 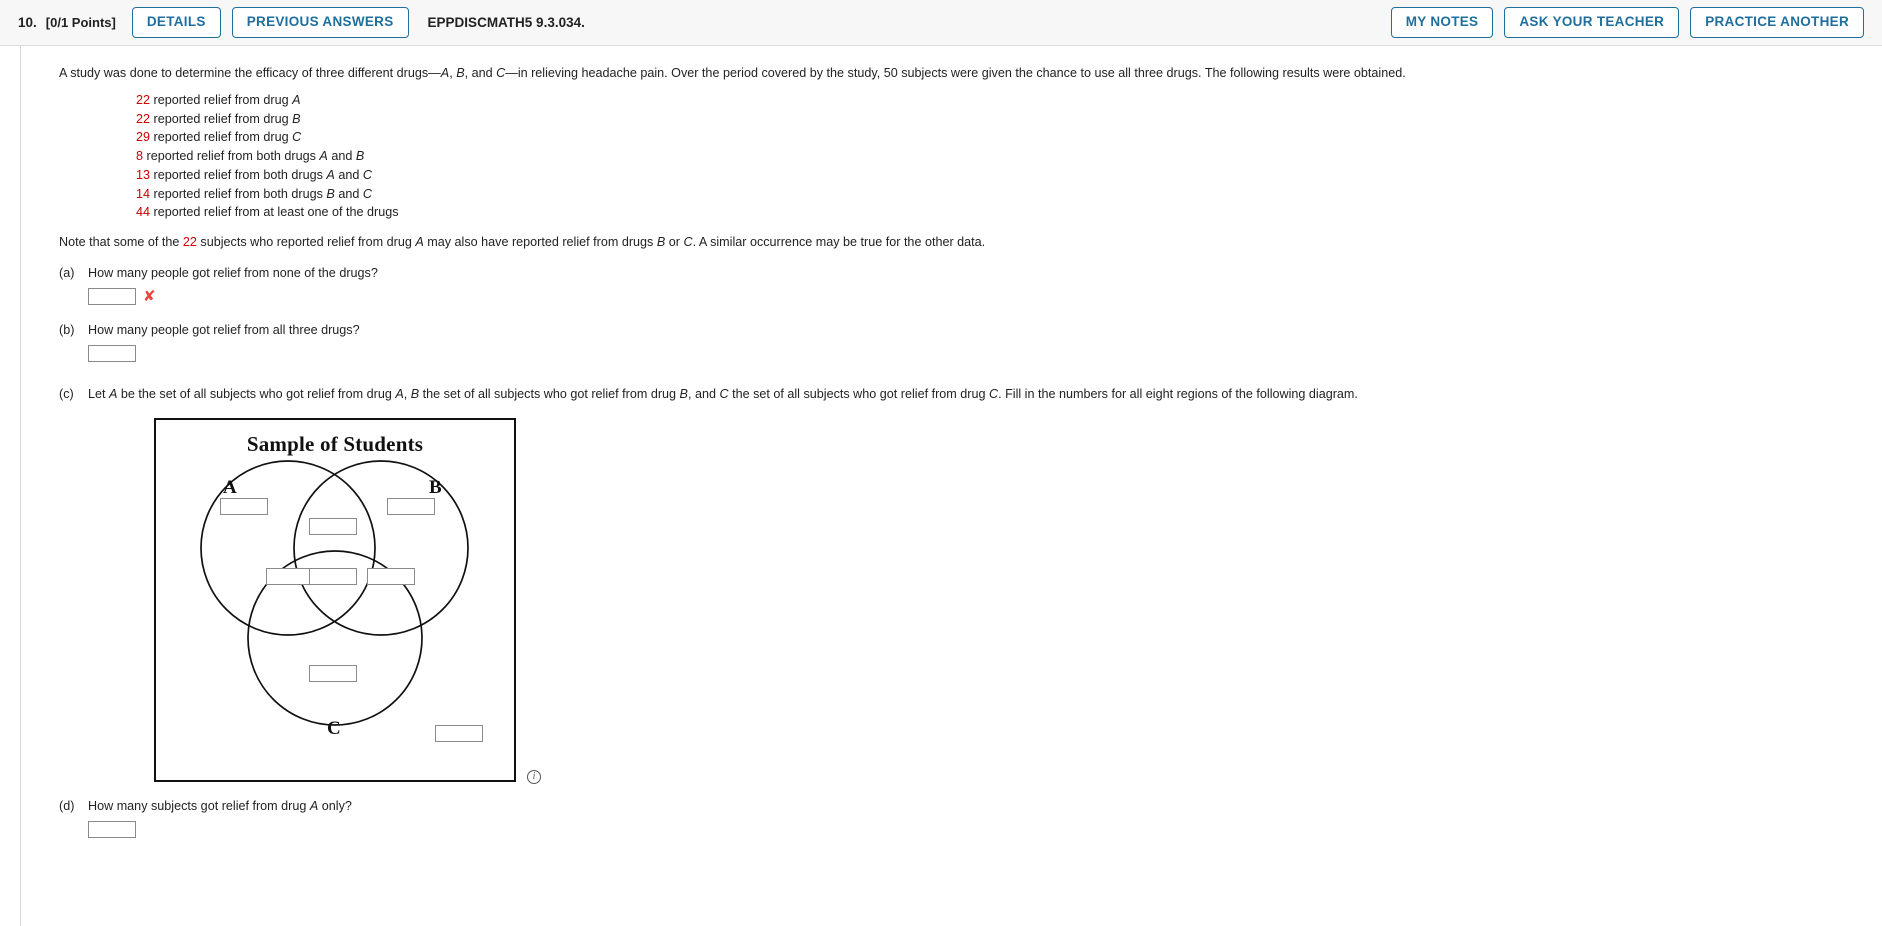 What do you see at coordinates (407, 394) in the screenshot?
I see `pc-3: ,` at bounding box center [407, 394].